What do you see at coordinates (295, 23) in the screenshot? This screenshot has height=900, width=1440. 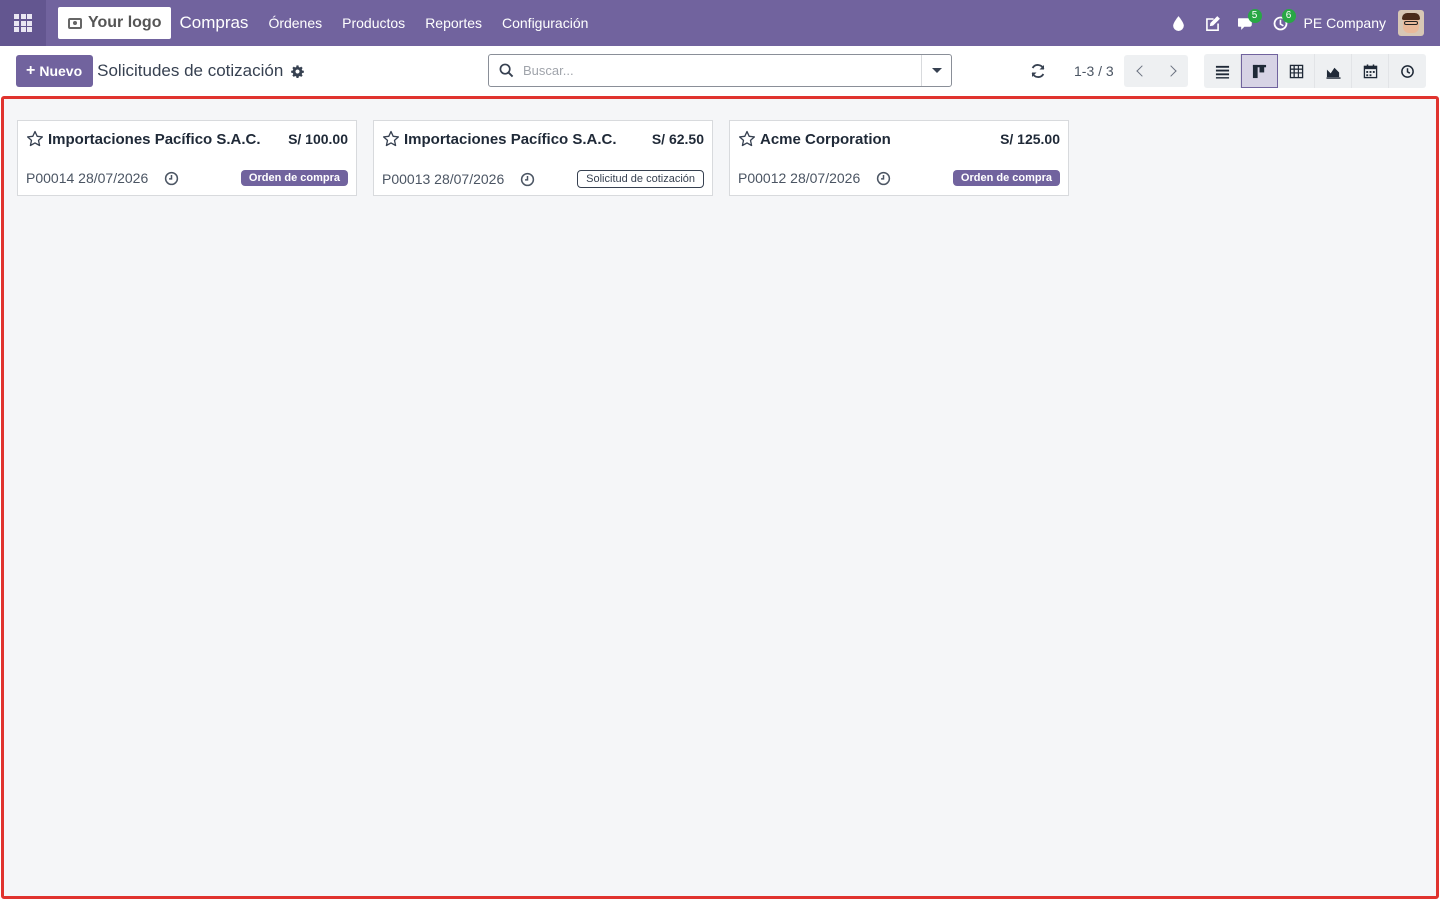 I see `menu-item-ordenes: Órdenes` at bounding box center [295, 23].